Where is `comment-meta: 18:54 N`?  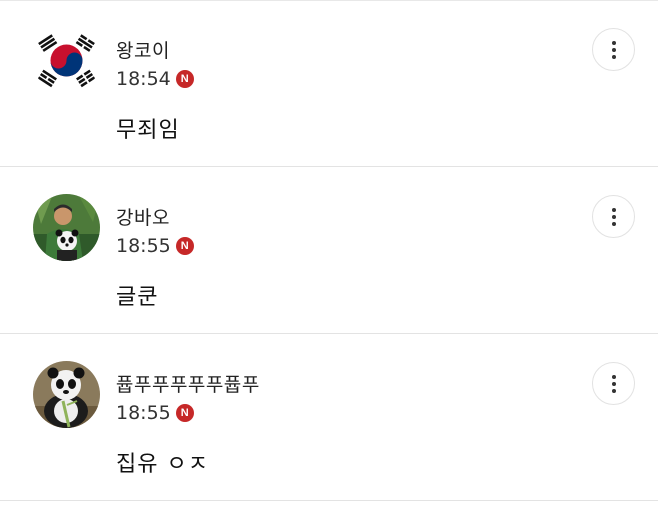
comment-meta: 18:54 N is located at coordinates (155, 79).